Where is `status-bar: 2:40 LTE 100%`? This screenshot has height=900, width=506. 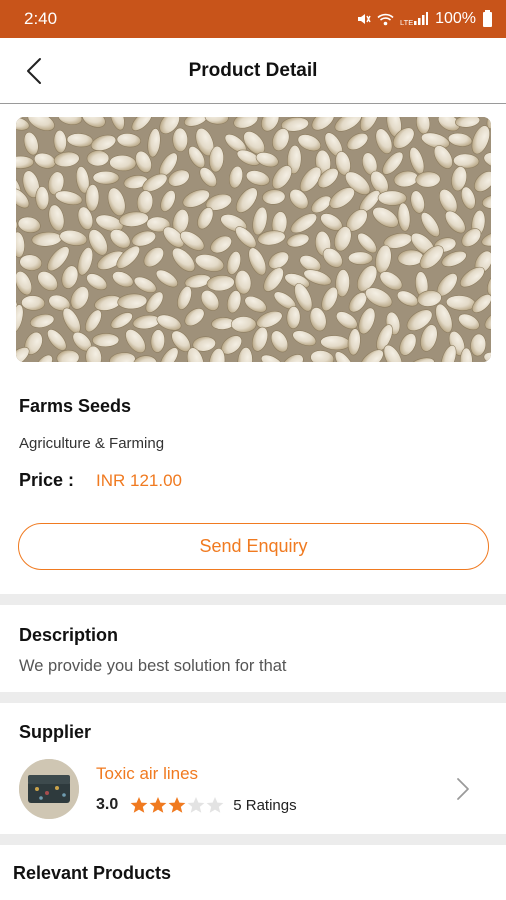
status-bar: 2:40 LTE 100% is located at coordinates (253, 19).